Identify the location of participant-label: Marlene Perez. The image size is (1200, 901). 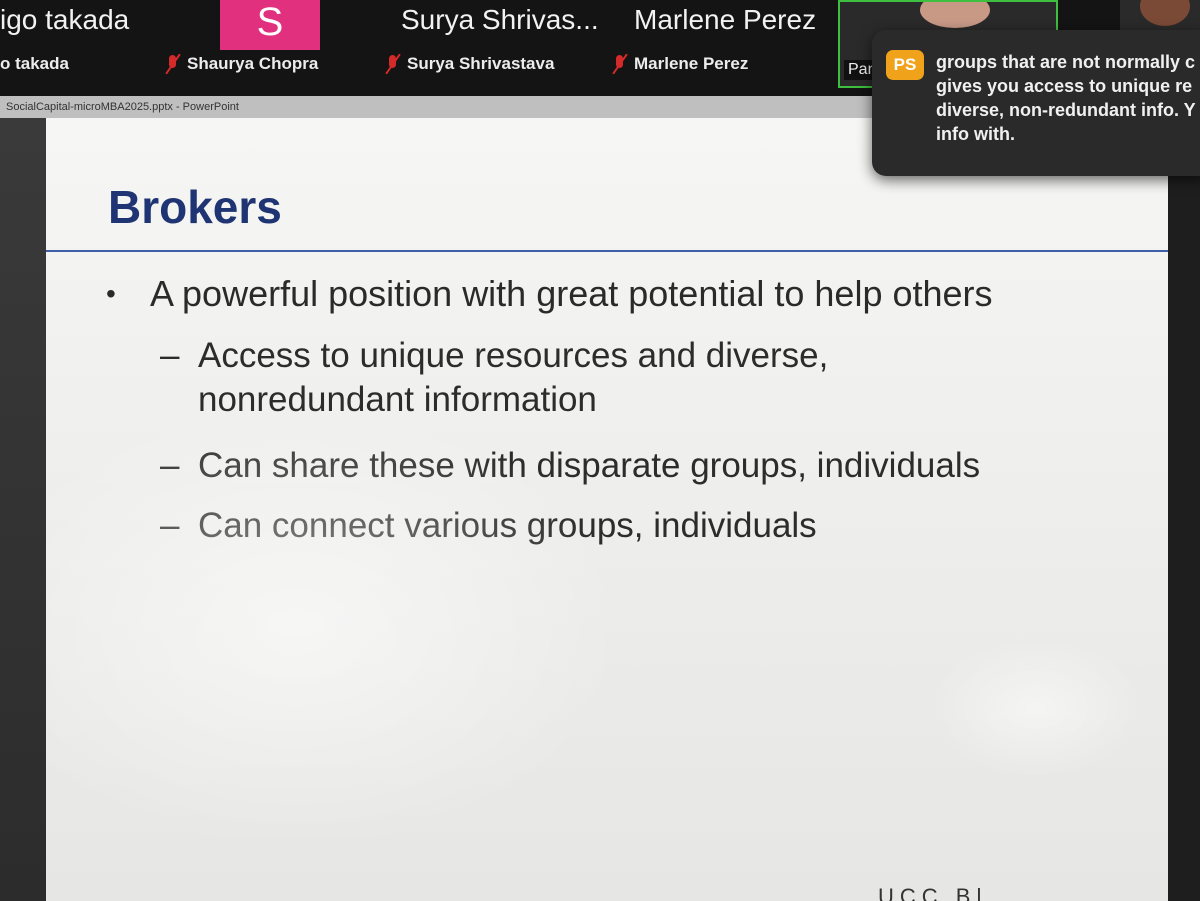
(680, 64).